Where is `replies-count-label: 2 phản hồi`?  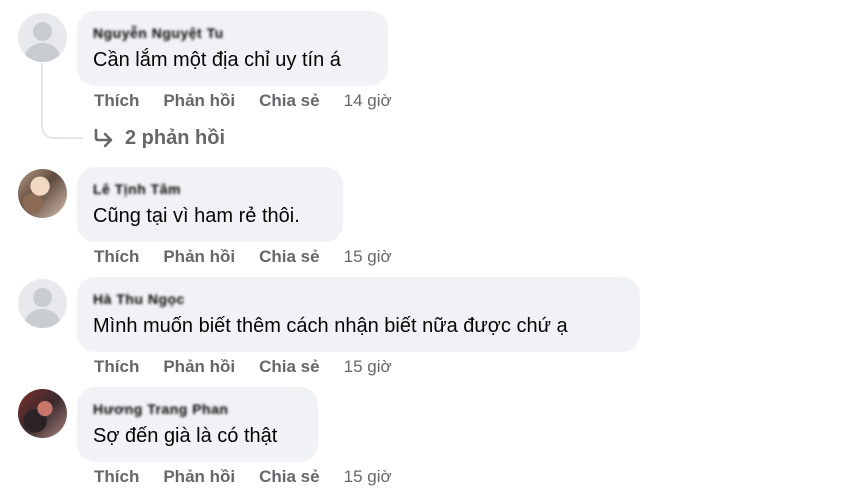 replies-count-label: 2 phản hồi is located at coordinates (175, 137).